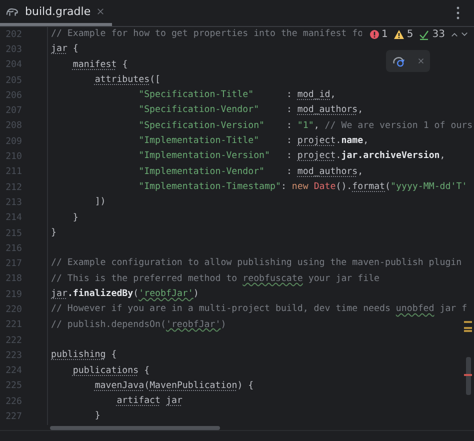 The height and width of the screenshot is (441, 474). Describe the element at coordinates (385, 34) in the screenshot. I see `error-count: 1` at that location.